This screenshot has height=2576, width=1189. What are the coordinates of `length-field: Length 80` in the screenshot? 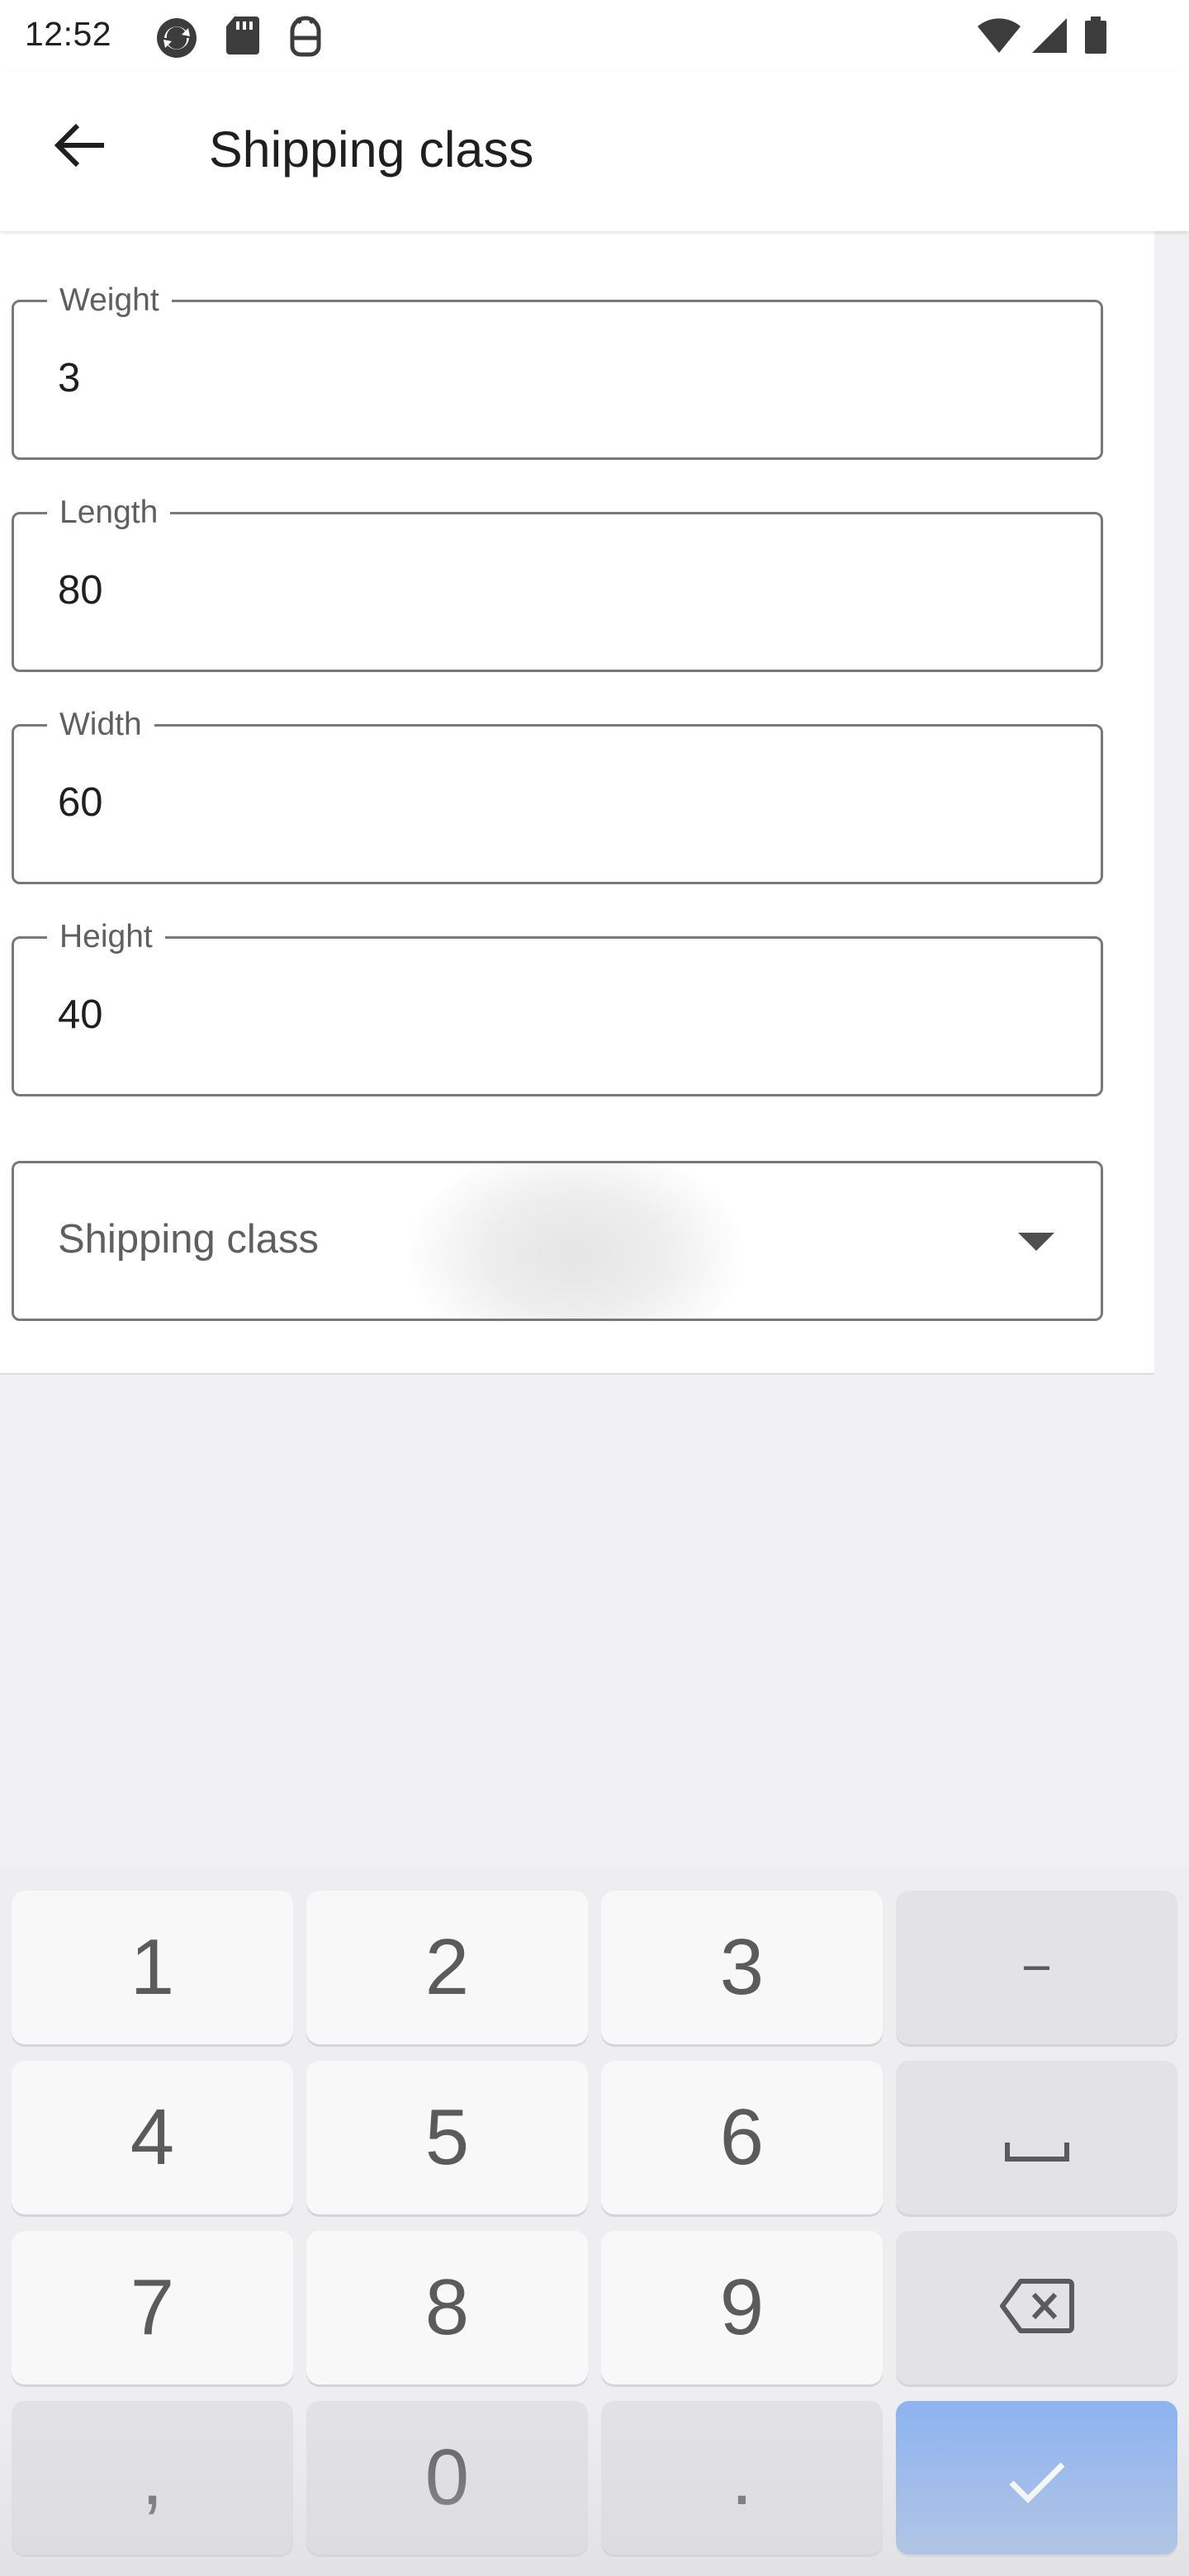 It's located at (557, 582).